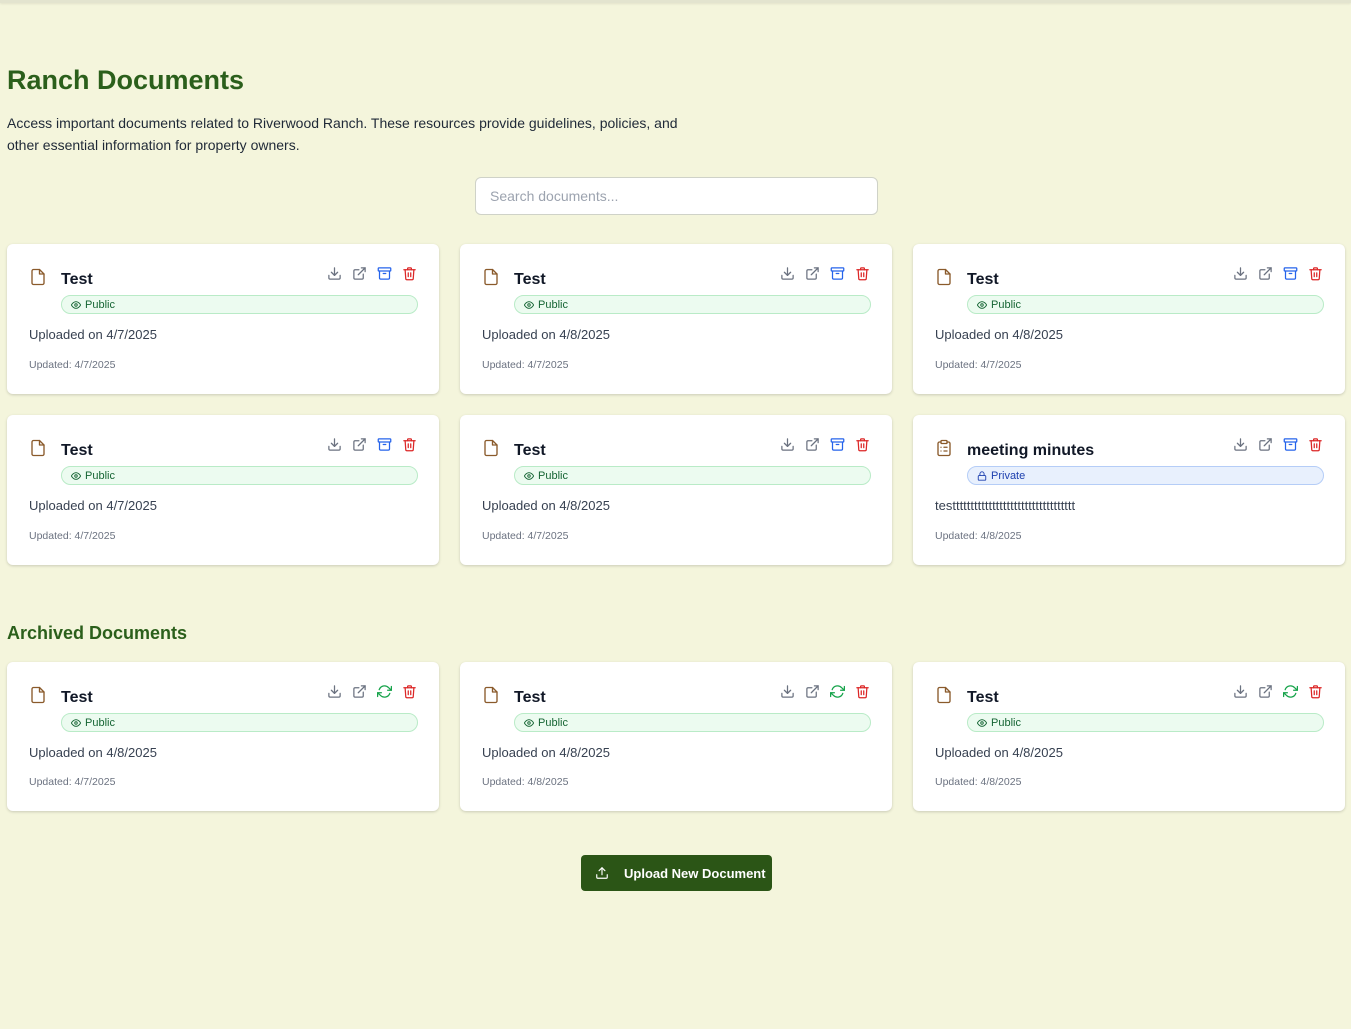 Image resolution: width=1351 pixels, height=1029 pixels. I want to click on document-info: testttttttttttttttttttttttttttttttttt, so click(1005, 505).